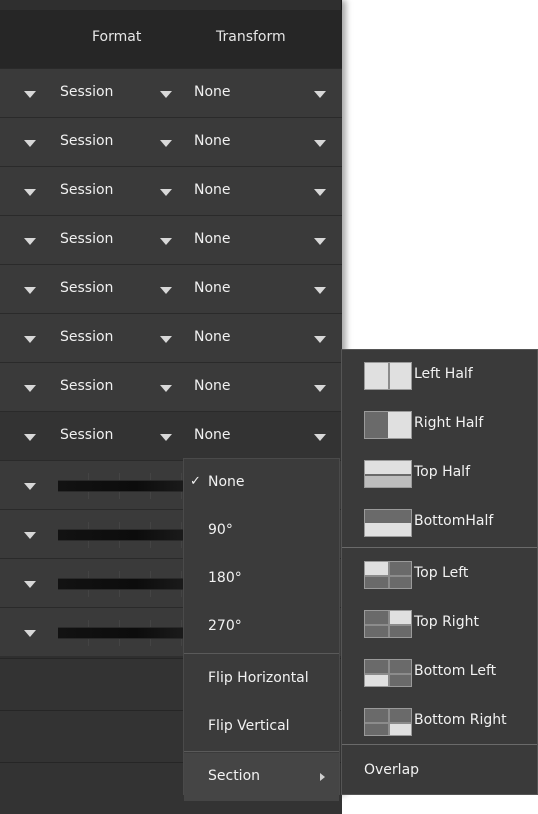 This screenshot has height=814, width=538. I want to click on submenu-item-top-half: Top Half, so click(439, 472).